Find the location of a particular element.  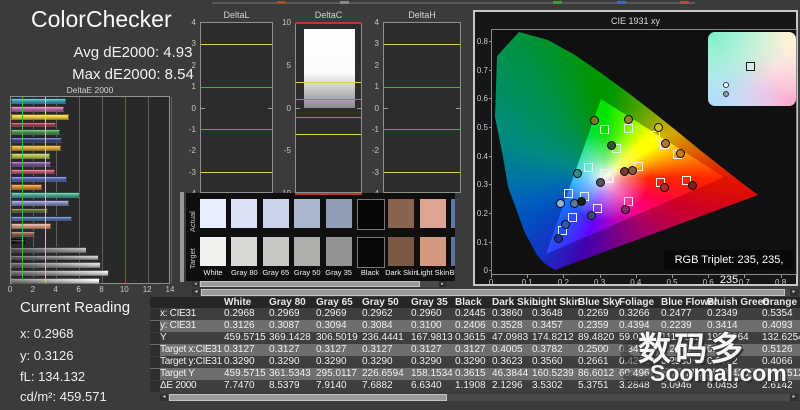

de-bar-white is located at coordinates (55, 281).